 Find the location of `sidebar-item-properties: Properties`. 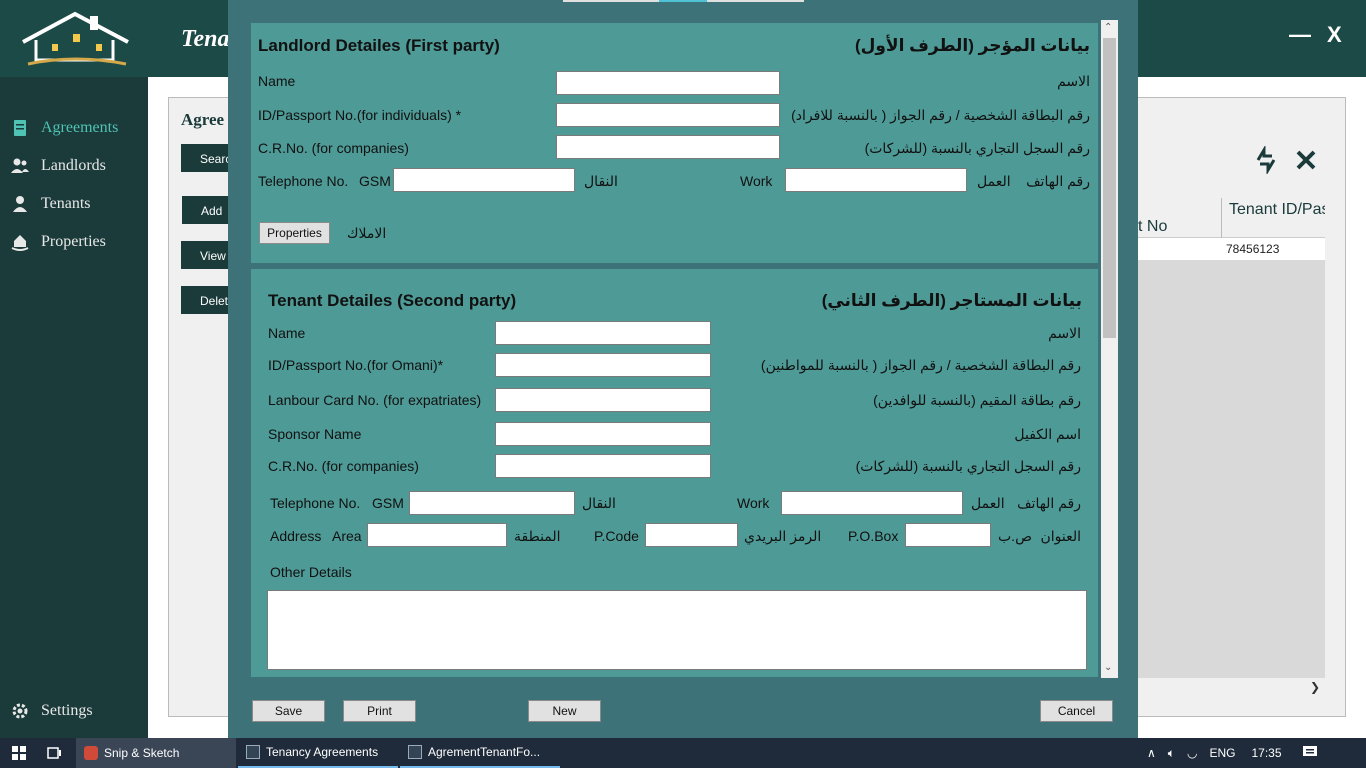

sidebar-item-properties: Properties is located at coordinates (58, 242).